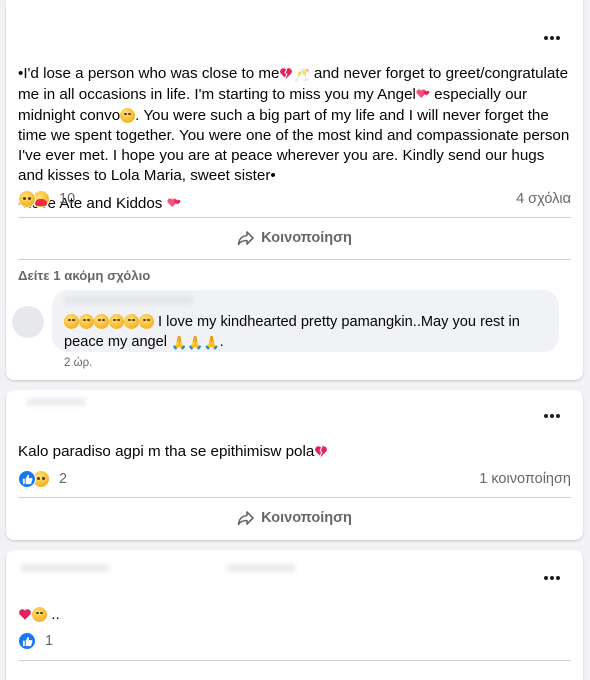  I want to click on reactions-summary: 2 1 κοινοποίηση, so click(294, 480).